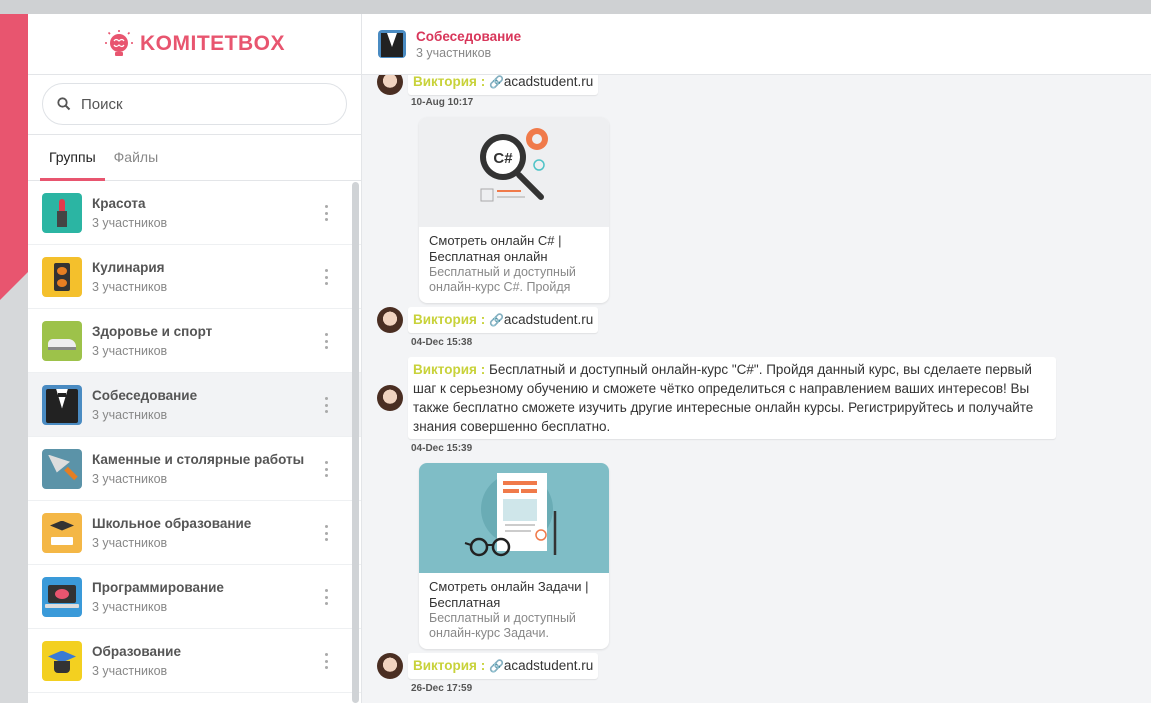  I want to click on preview-title: Смотреть онлайн C# | Бесплатная онлайн, so click(495, 248).